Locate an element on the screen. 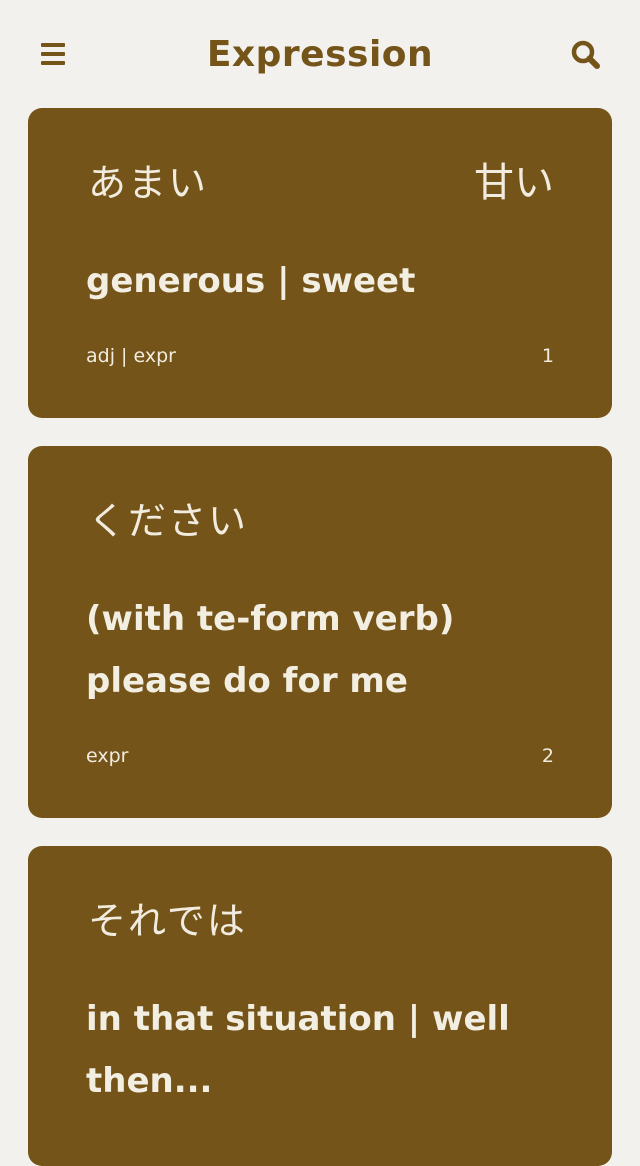  card-part-of-speech: expr is located at coordinates (107, 756).